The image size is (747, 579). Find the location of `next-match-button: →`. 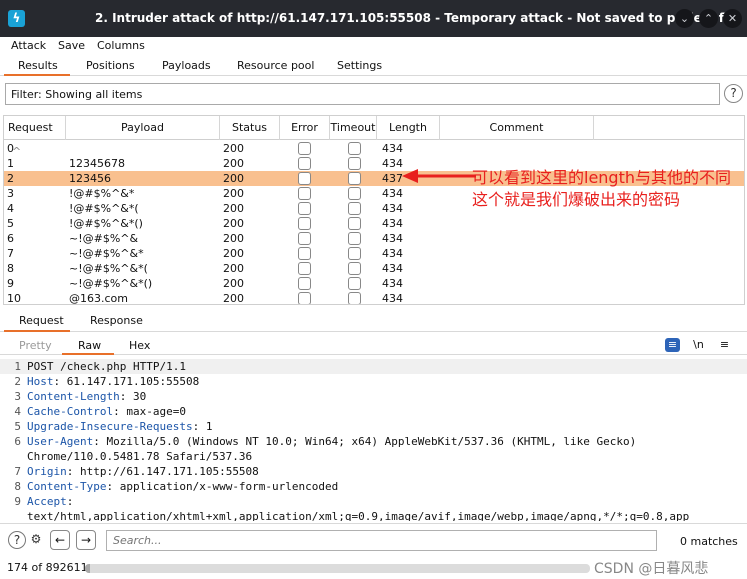

next-match-button: → is located at coordinates (86, 540).